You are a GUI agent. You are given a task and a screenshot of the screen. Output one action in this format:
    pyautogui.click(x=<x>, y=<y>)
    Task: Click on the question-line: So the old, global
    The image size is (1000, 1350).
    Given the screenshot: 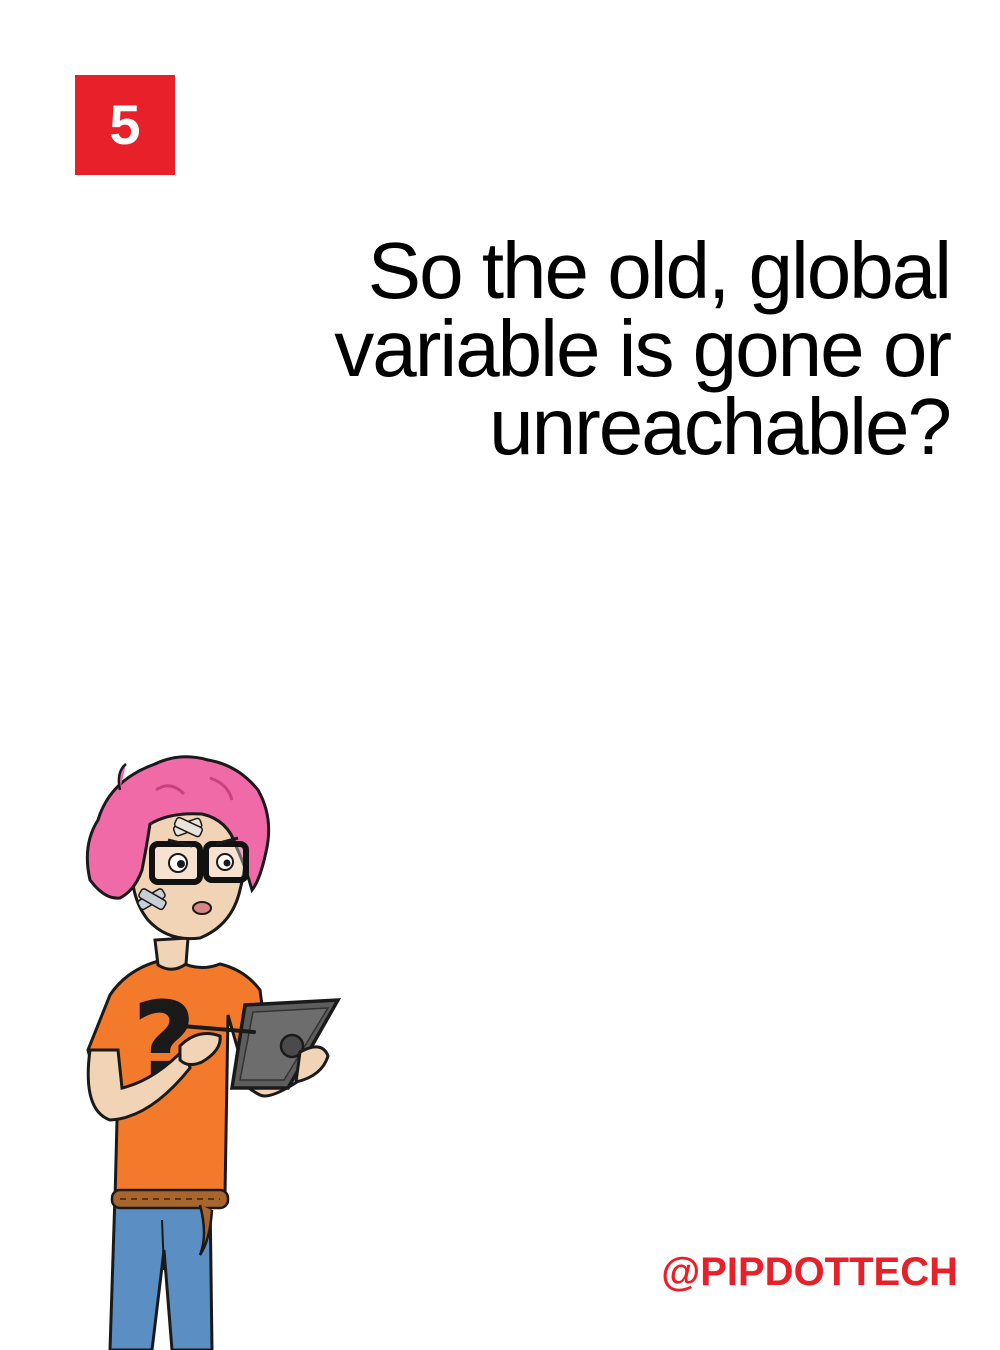 What is the action you would take?
    pyautogui.click(x=659, y=270)
    